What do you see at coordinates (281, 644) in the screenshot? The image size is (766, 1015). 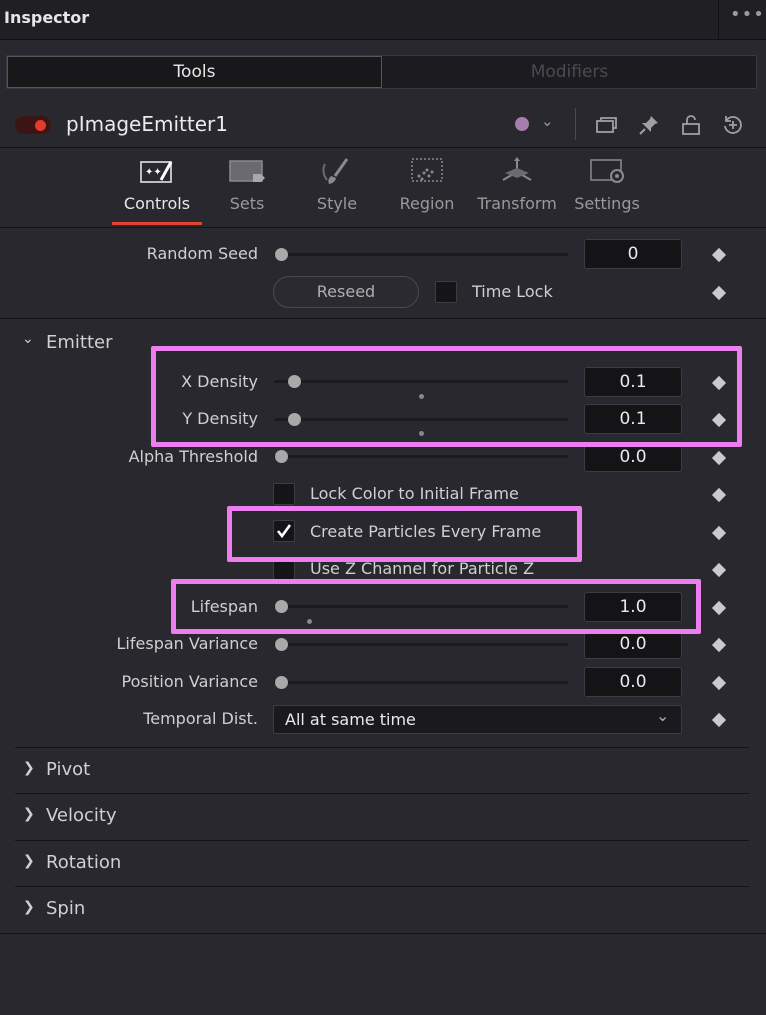 I see `lifespan-variance-slider-knob` at bounding box center [281, 644].